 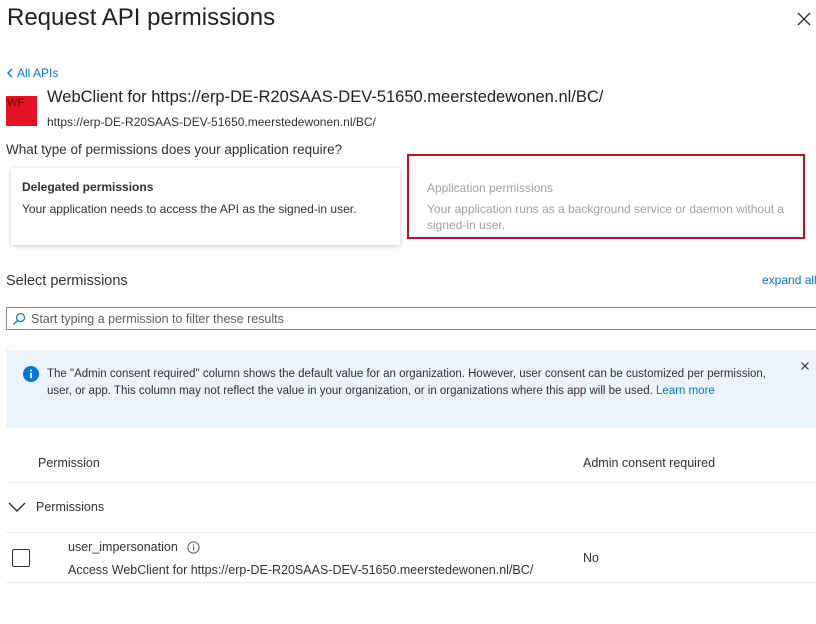 I want to click on search-icon, so click(x=19, y=318).